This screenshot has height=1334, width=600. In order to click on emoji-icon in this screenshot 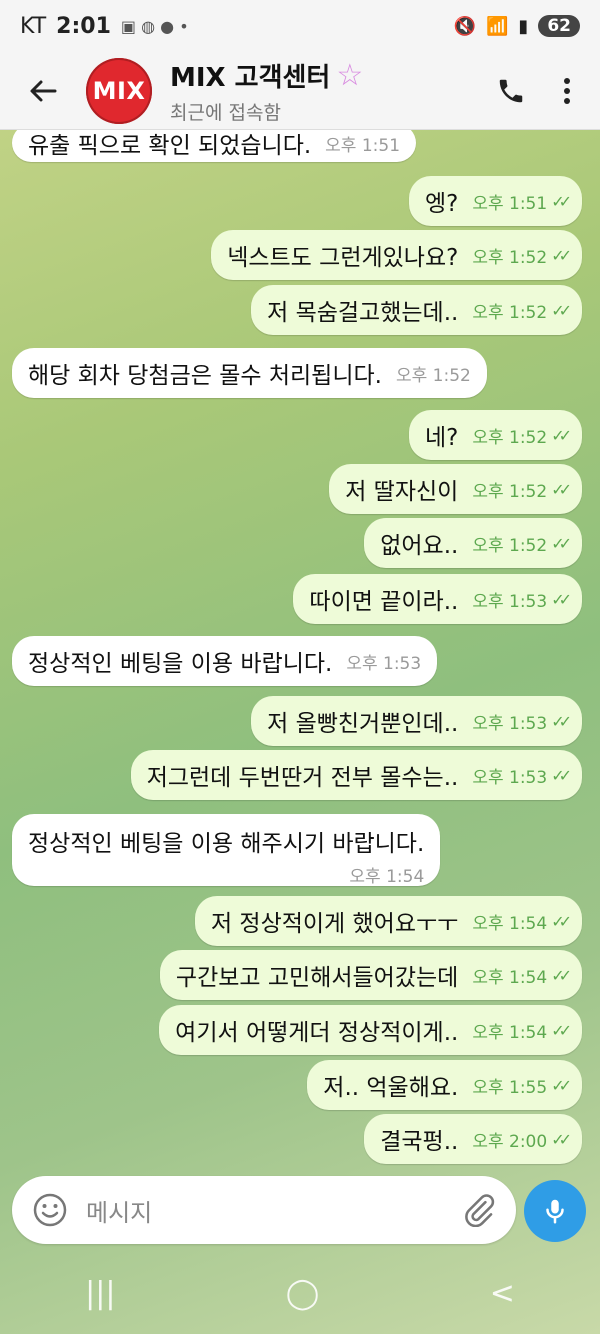, I will do `click(50, 1210)`.